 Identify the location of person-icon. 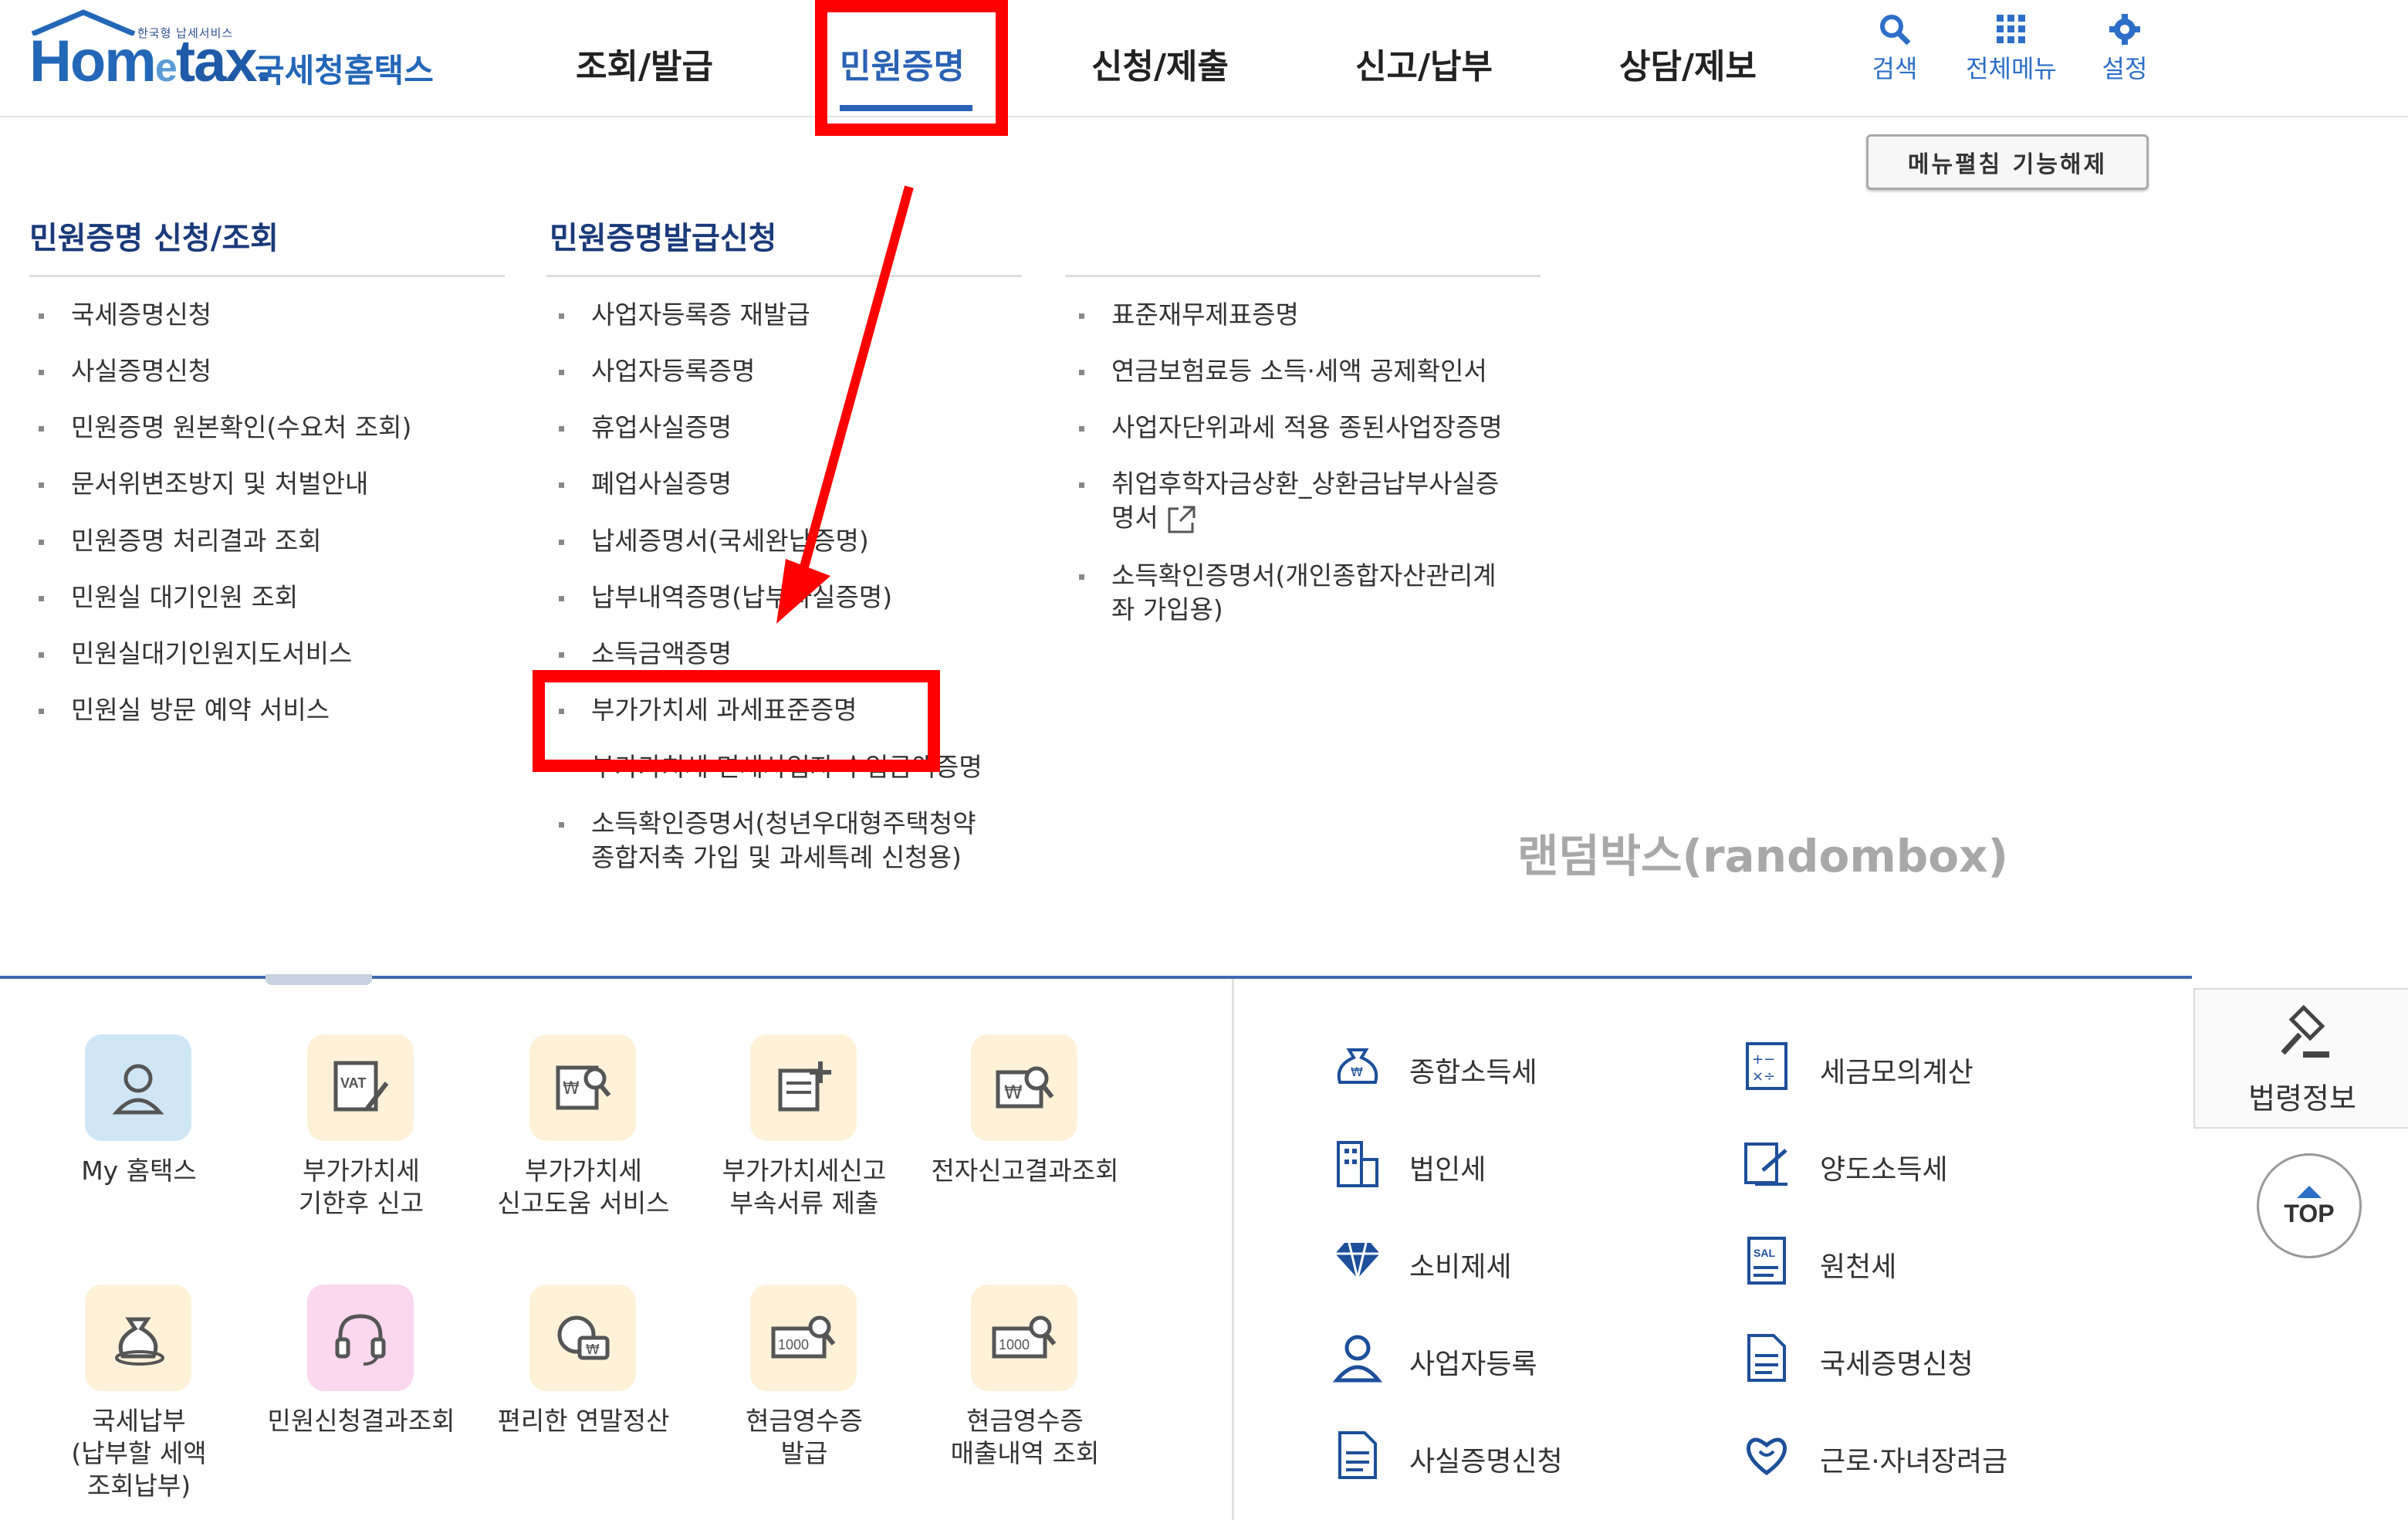
(1357, 1359).